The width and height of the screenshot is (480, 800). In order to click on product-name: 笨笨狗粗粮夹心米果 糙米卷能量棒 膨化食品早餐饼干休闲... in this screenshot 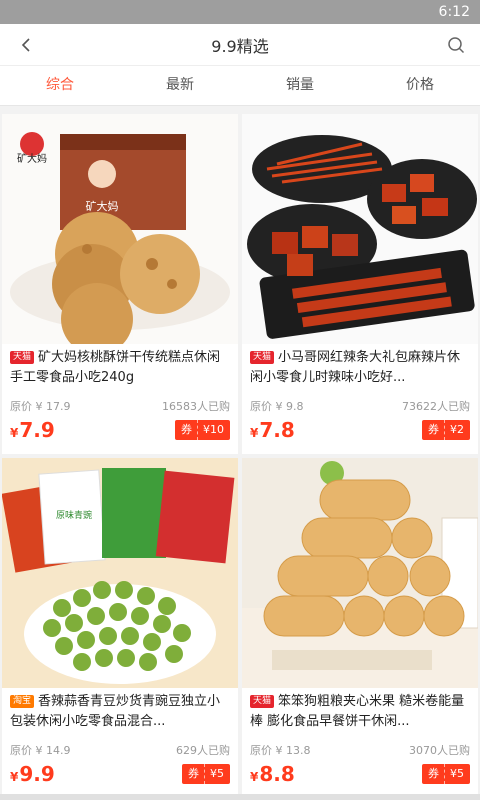, I will do `click(357, 711)`.